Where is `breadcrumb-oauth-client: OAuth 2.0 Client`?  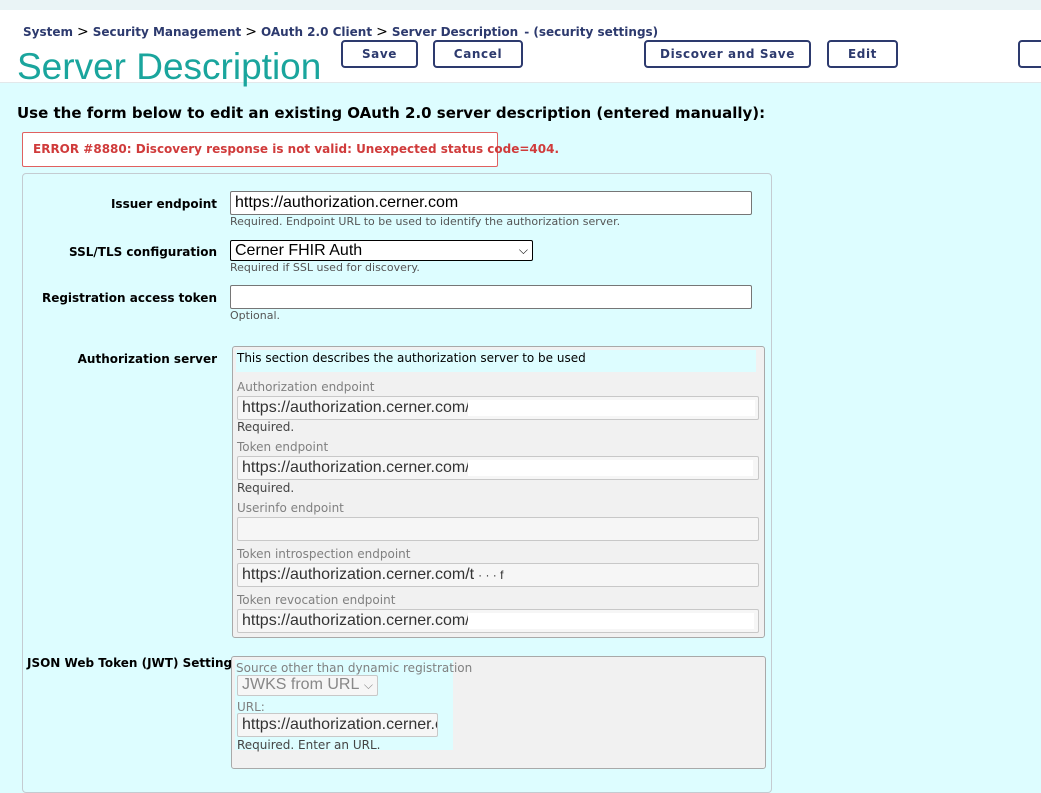 breadcrumb-oauth-client: OAuth 2.0 Client is located at coordinates (316, 32).